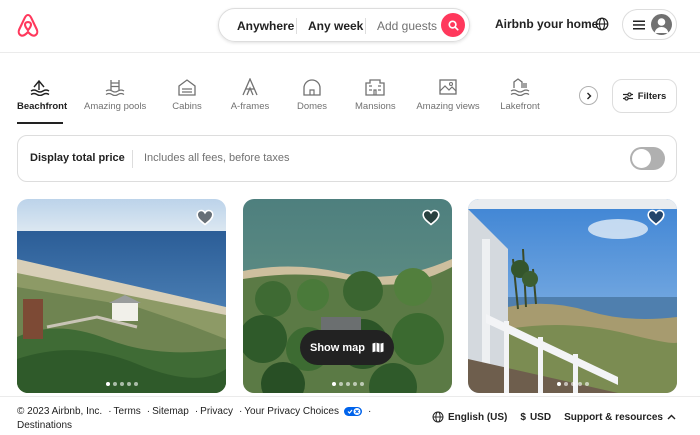 This screenshot has width=700, height=435. Describe the element at coordinates (337, 347) in the screenshot. I see `show-map-label: Show map` at that location.